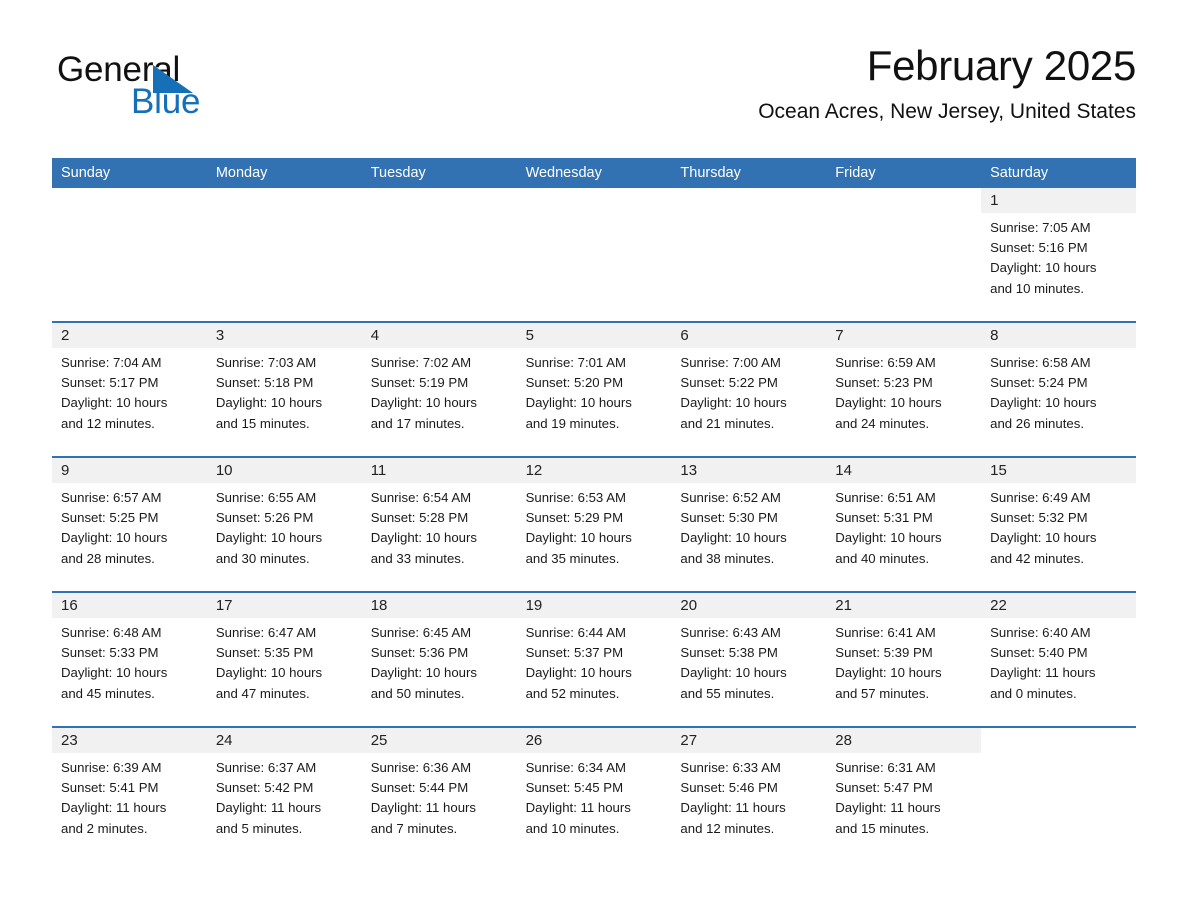 This screenshot has width=1188, height=918. What do you see at coordinates (575, 497) in the screenshot?
I see `sunrise-text: Sunrise: 6:53 AM` at bounding box center [575, 497].